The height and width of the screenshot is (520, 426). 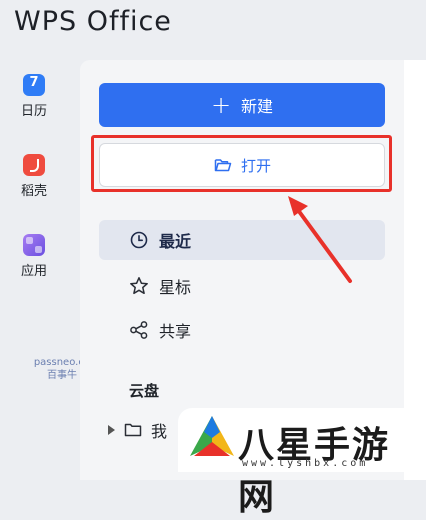 What do you see at coordinates (305, 463) in the screenshot?
I see `site-logo-url: www.lyshbx.com` at bounding box center [305, 463].